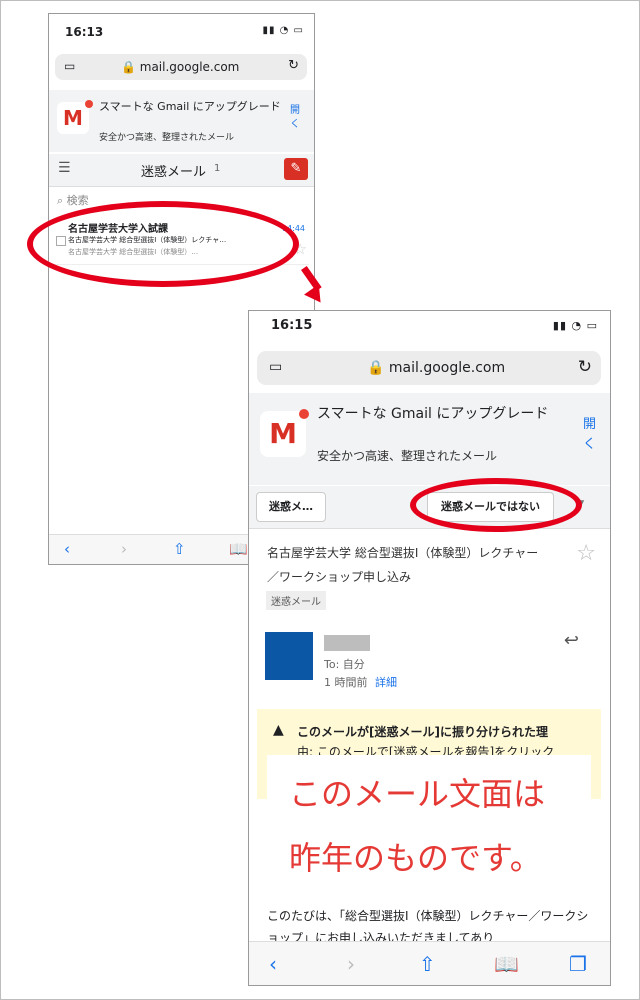 The height and width of the screenshot is (1000, 640). I want to click on recipient: To: 自分, so click(344, 664).